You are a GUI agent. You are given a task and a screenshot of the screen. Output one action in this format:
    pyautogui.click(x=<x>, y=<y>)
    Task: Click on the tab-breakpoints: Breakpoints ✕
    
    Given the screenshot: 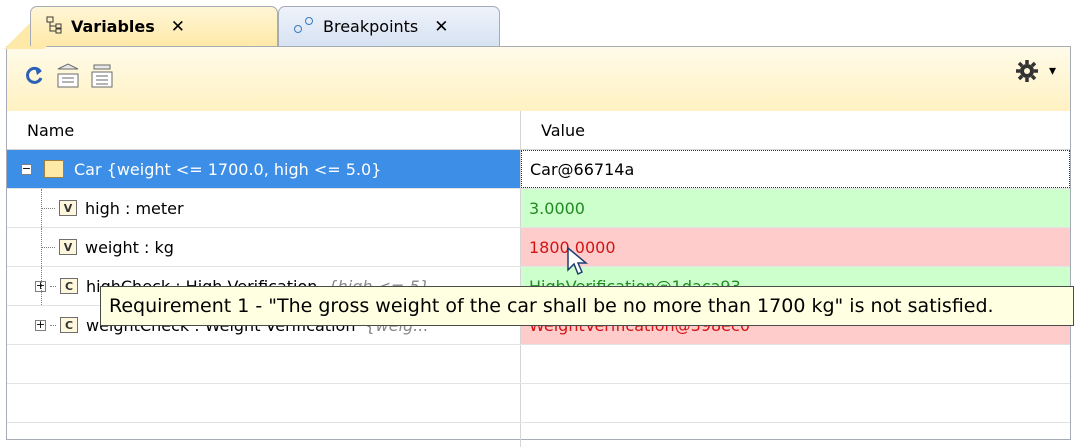 What is the action you would take?
    pyautogui.click(x=389, y=26)
    